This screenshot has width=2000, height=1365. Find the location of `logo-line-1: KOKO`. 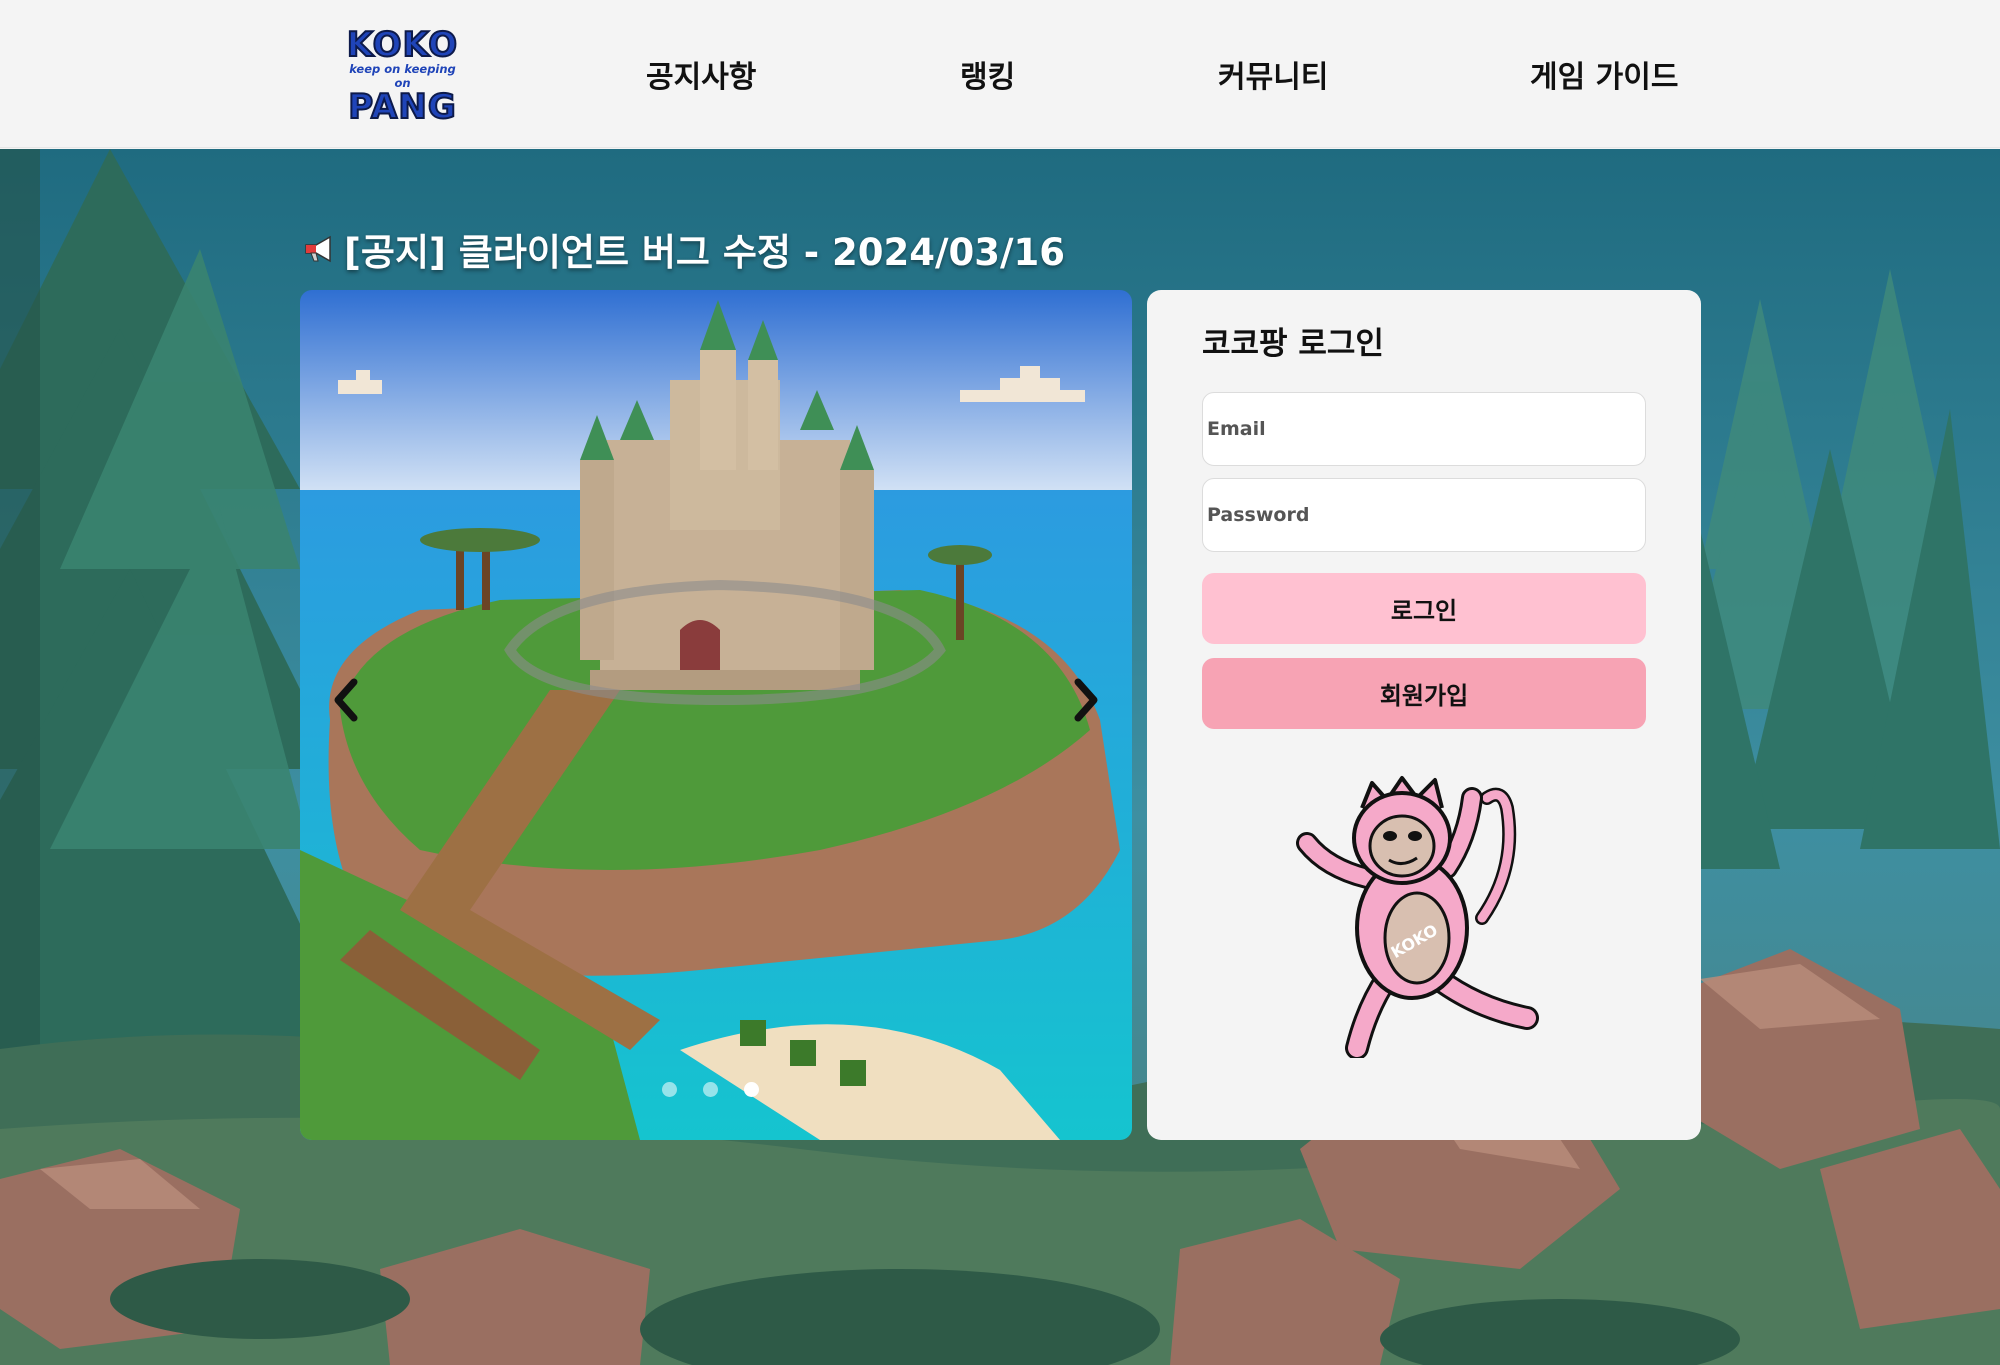

logo-line-1: KOKO is located at coordinates (402, 45).